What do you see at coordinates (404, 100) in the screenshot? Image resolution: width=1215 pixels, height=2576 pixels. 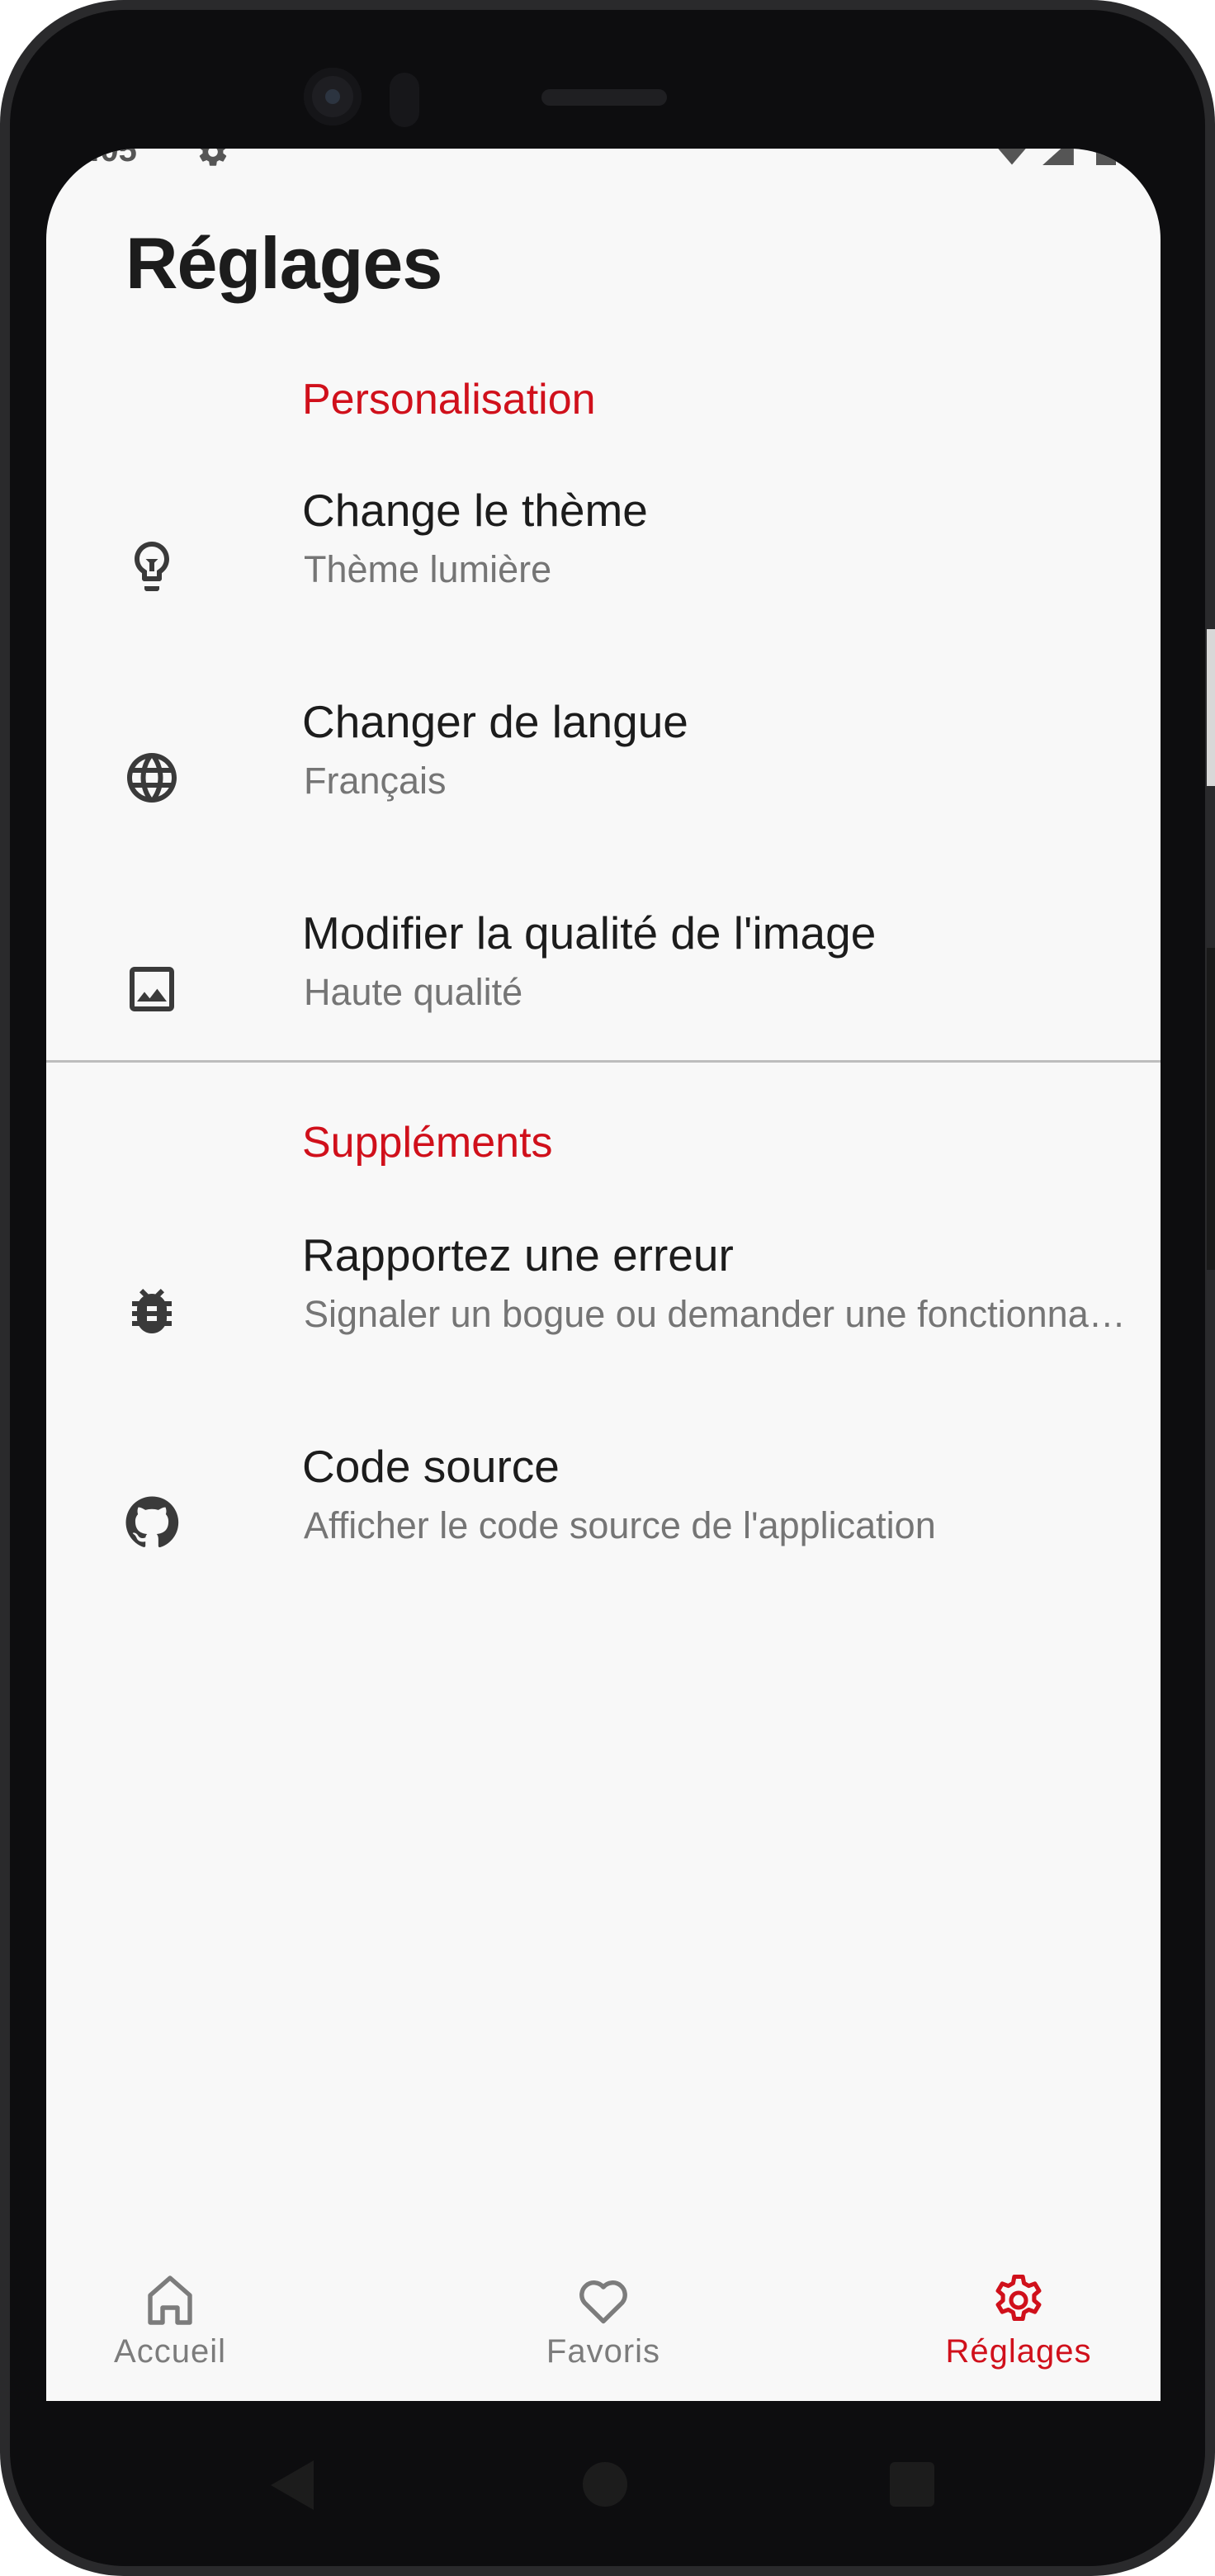 I see `proximity-sensor` at bounding box center [404, 100].